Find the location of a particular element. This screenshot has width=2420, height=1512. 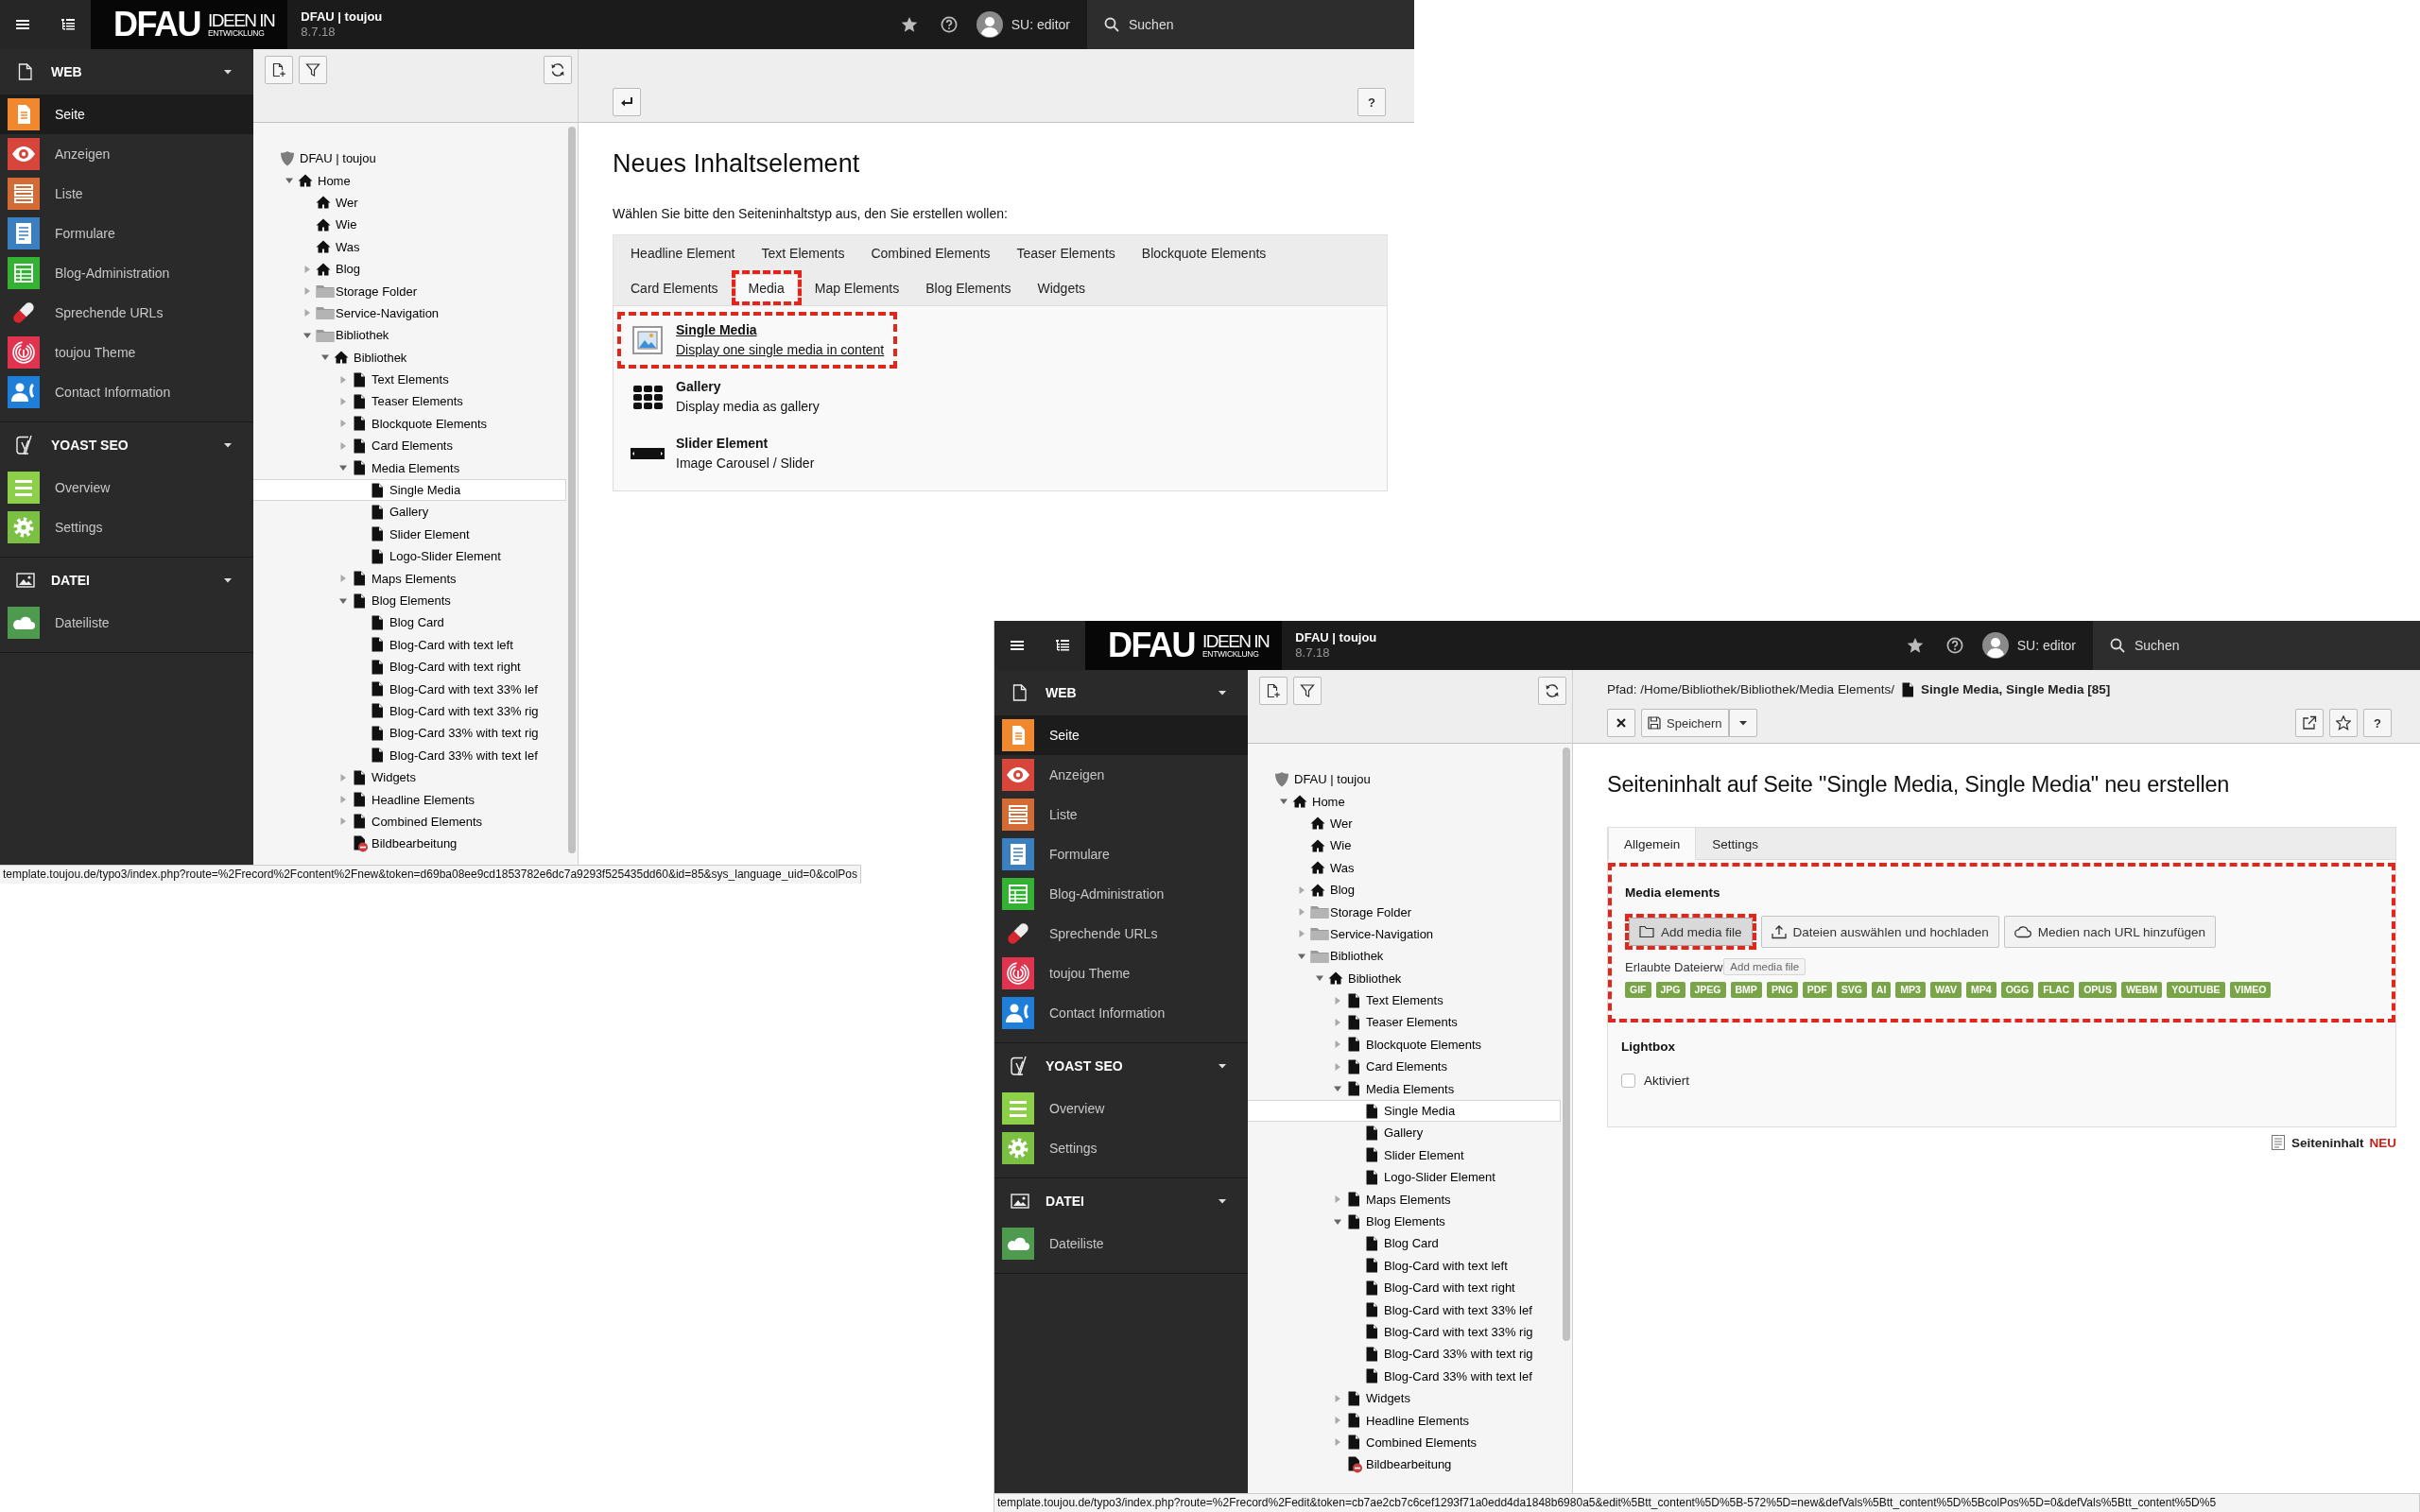

help-button: ? is located at coordinates (1371, 102).